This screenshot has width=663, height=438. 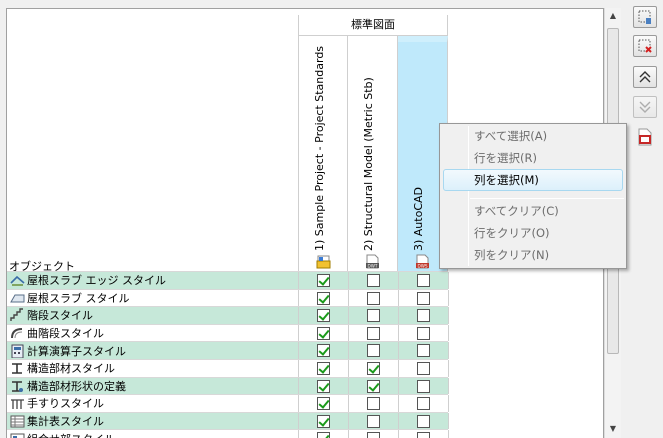 What do you see at coordinates (228, 280) in the screenshot?
I see `table-row: 屋根スラブ エッジ スタイル` at bounding box center [228, 280].